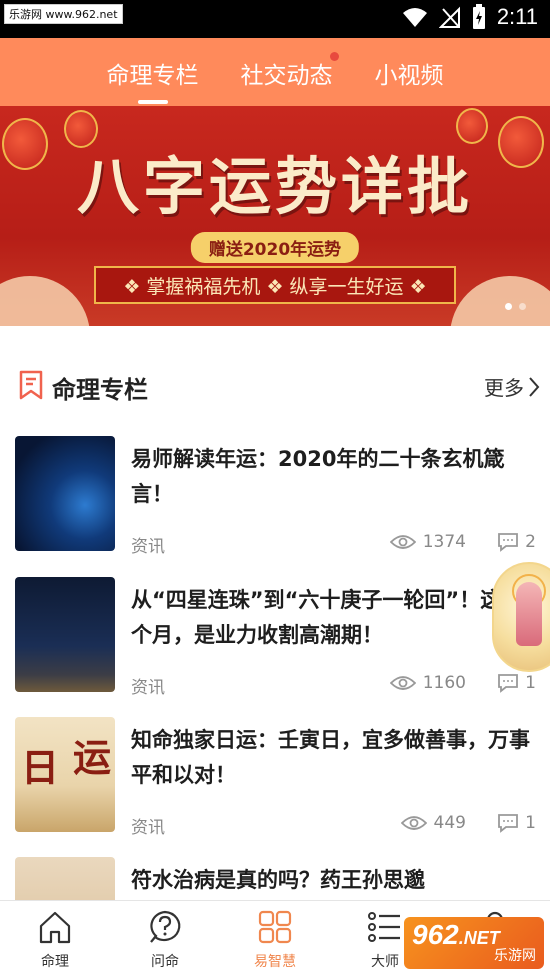  What do you see at coordinates (515, 306) in the screenshot?
I see `banner-pagination` at bounding box center [515, 306].